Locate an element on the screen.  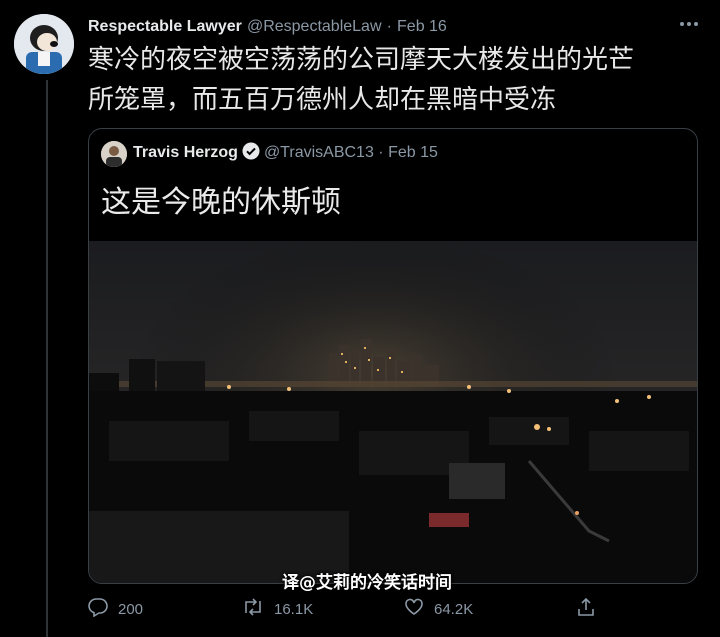
like-icon is located at coordinates (419, 609).